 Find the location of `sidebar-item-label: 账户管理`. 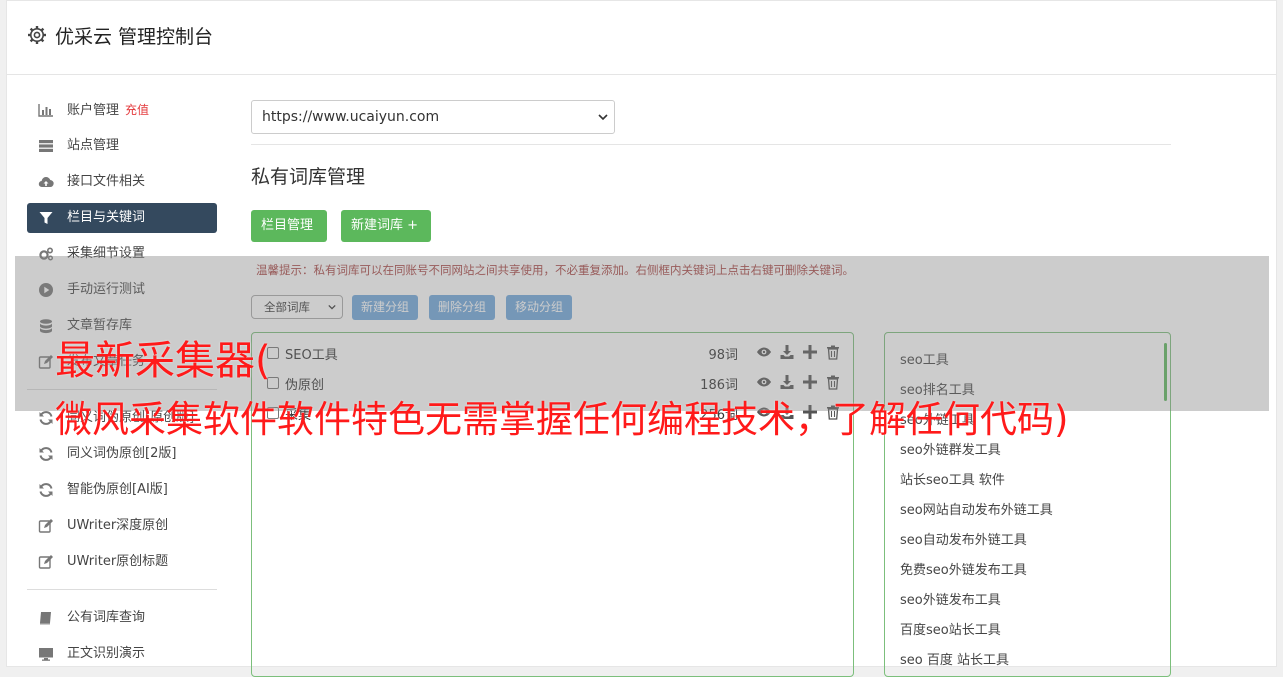

sidebar-item-label: 账户管理 is located at coordinates (93, 110).